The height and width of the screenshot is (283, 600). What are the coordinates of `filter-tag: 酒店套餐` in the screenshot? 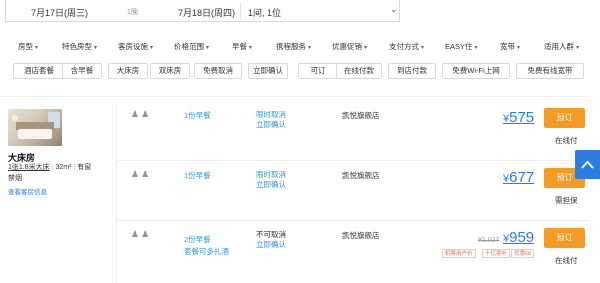 It's located at (39, 71).